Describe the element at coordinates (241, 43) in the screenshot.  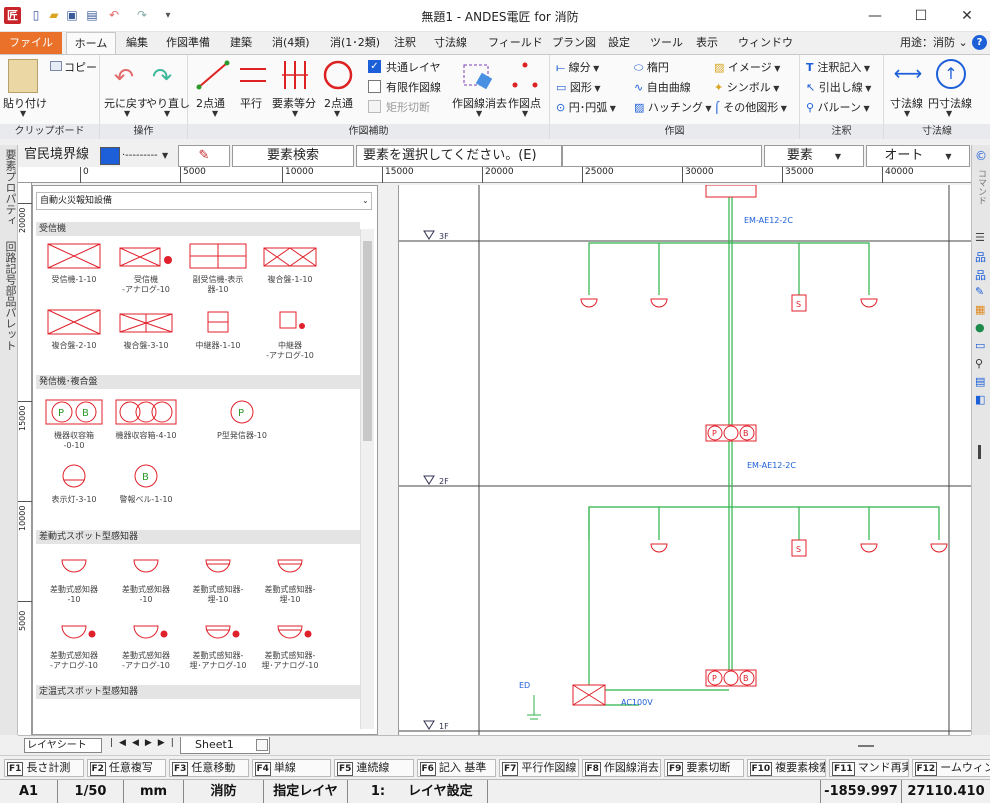
I see `tab-architecture: 建築` at that location.